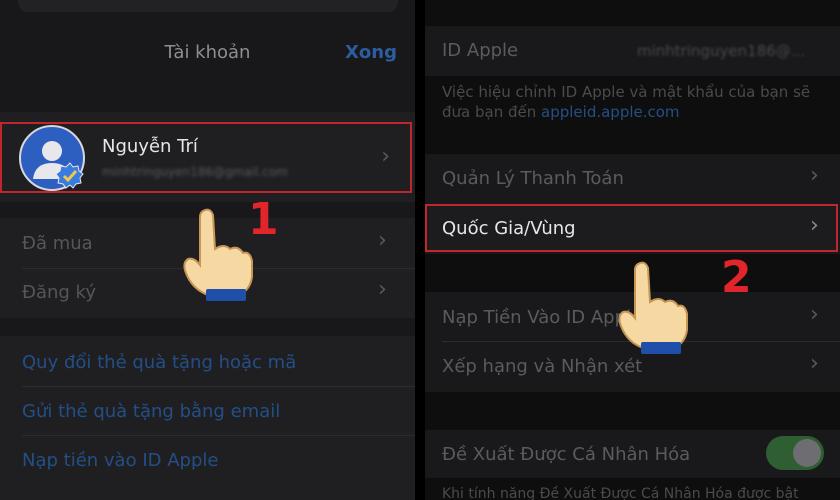 The image size is (840, 500). I want to click on profile-name: Nguyễn Trí, so click(150, 146).